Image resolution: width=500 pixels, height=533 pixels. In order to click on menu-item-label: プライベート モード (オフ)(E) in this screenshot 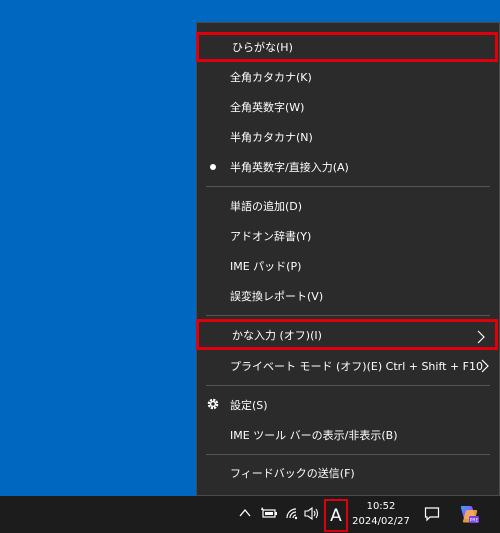, I will do `click(306, 366)`.